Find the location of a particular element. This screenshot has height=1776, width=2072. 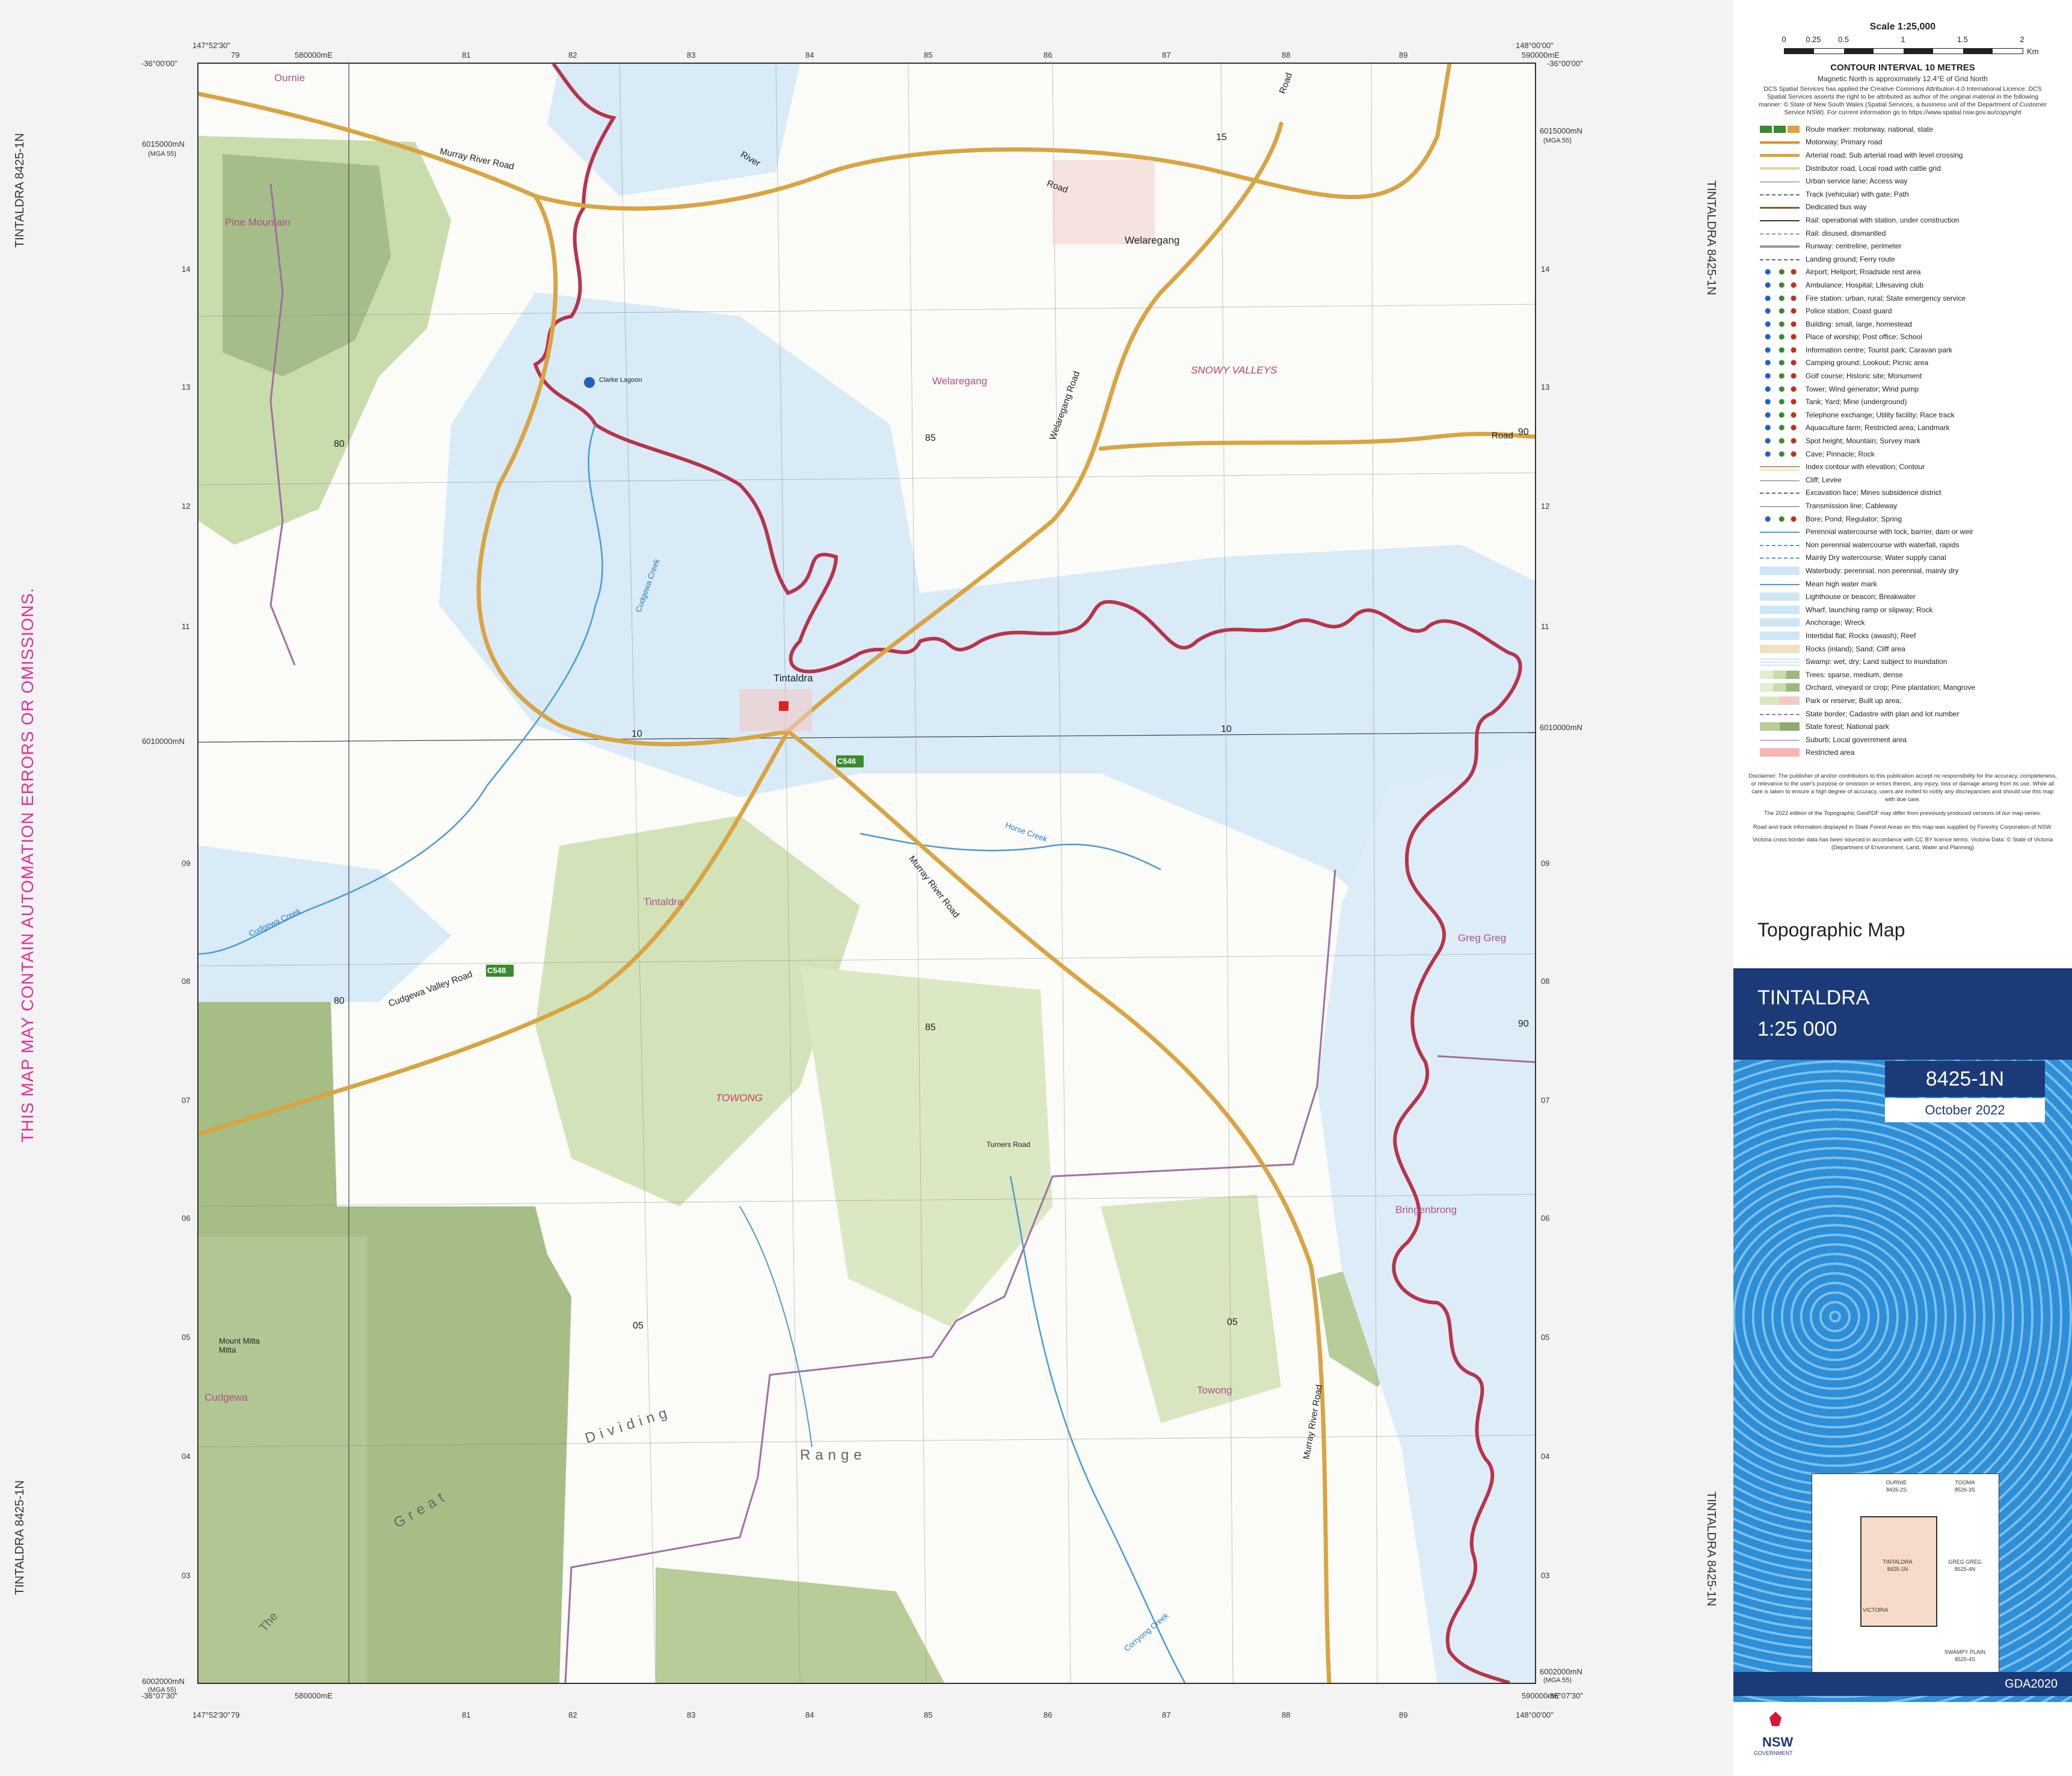

mga-bottom-left: (MGA 55) is located at coordinates (162, 1690).